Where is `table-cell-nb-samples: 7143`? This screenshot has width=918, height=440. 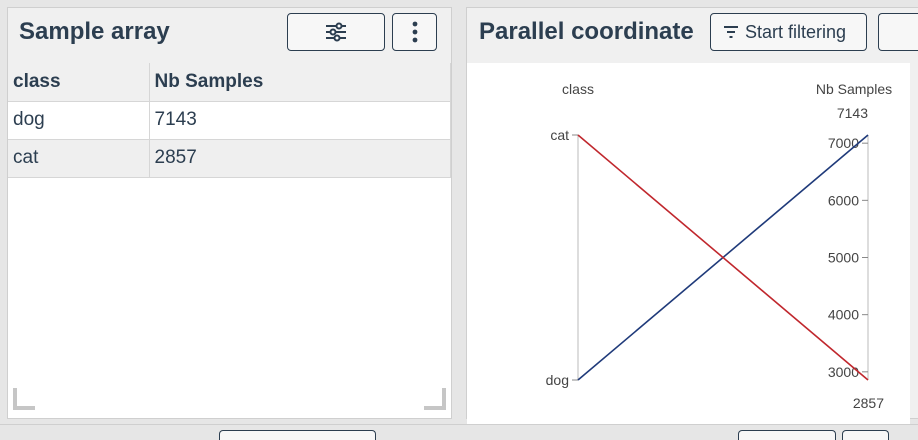 table-cell-nb-samples: 7143 is located at coordinates (300, 120).